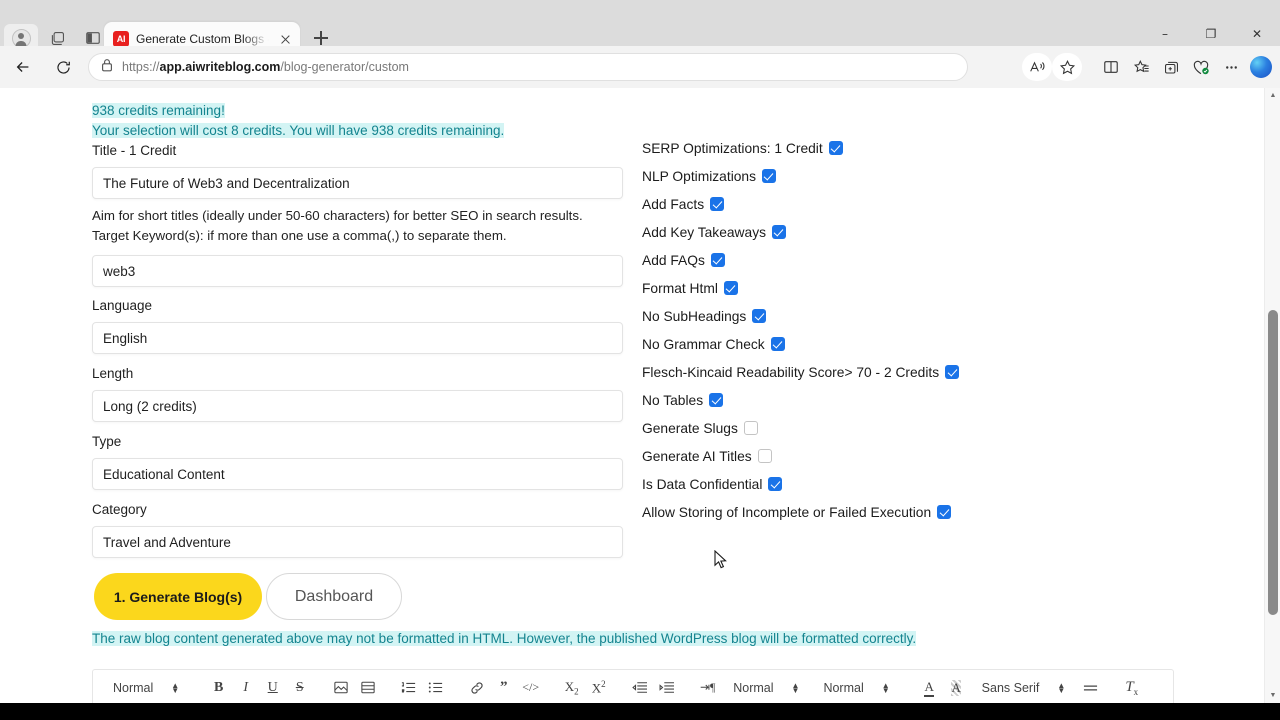 This screenshot has width=1280, height=720. I want to click on language-label: Language, so click(122, 305).